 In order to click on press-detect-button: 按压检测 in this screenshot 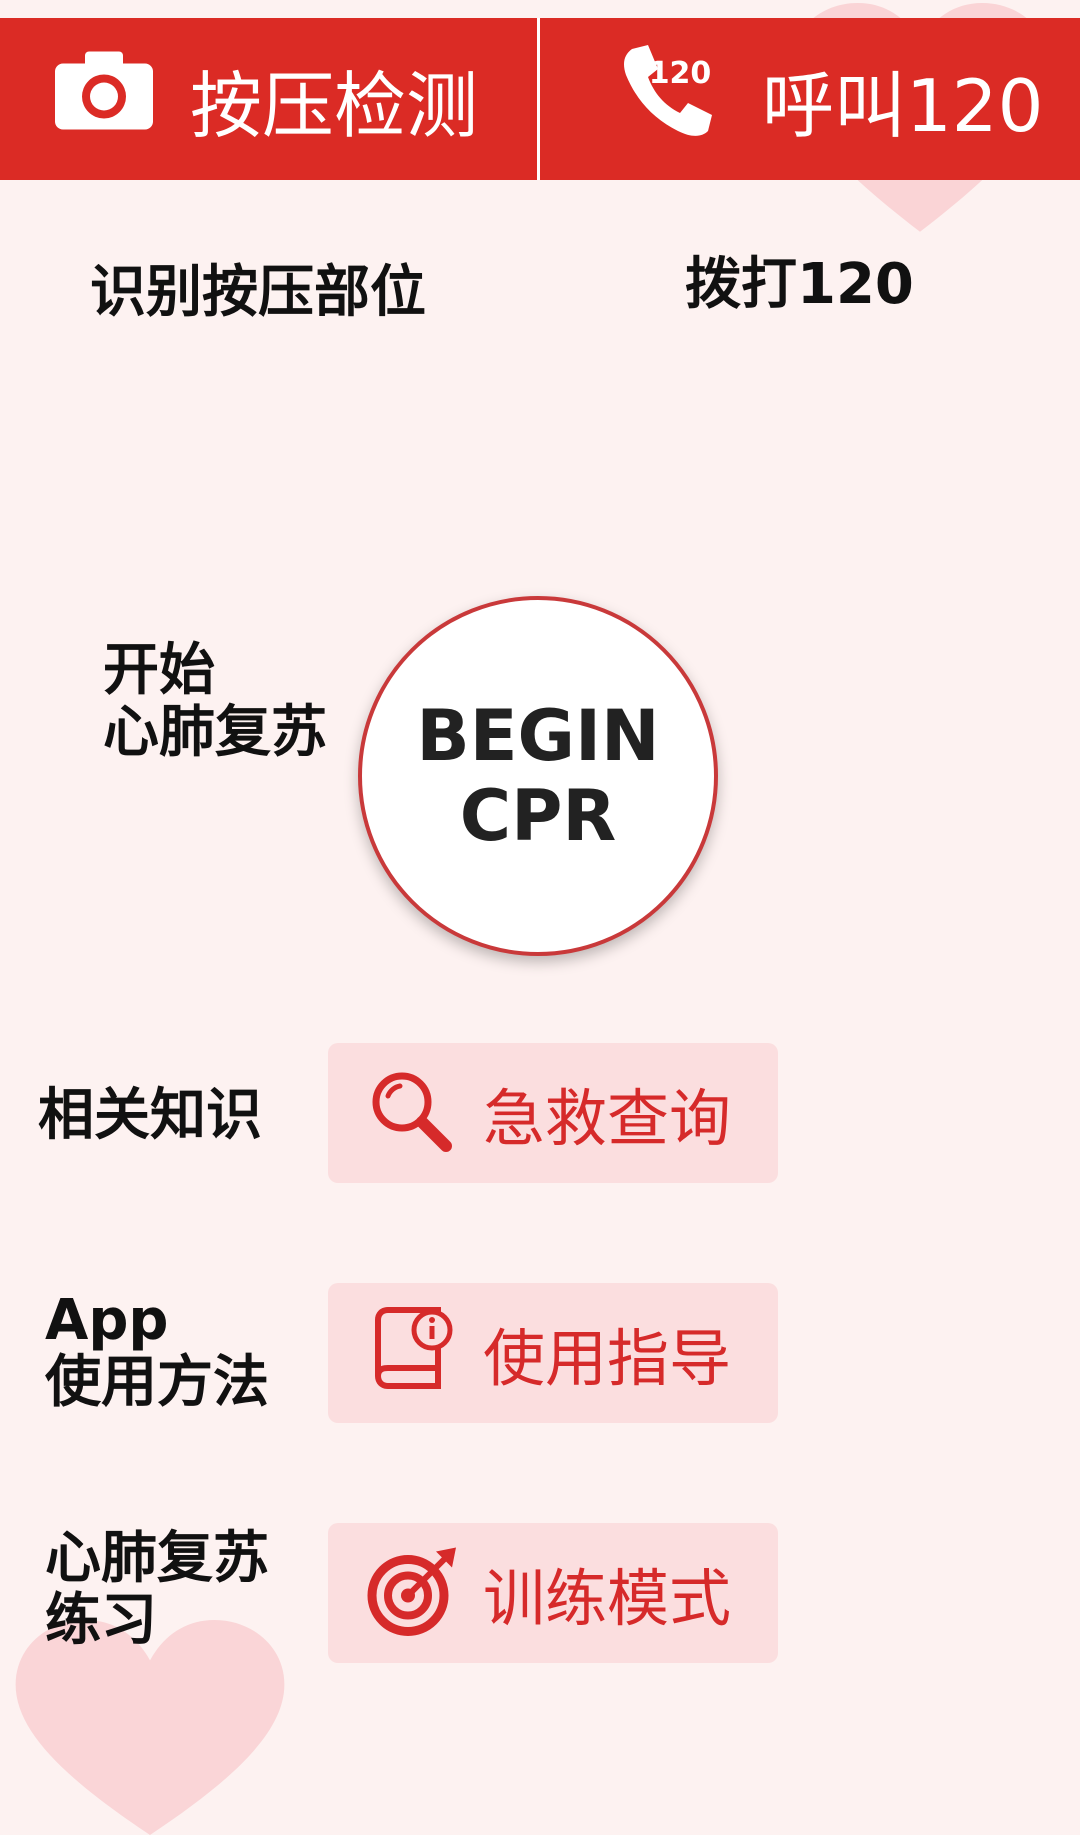, I will do `click(270, 99)`.